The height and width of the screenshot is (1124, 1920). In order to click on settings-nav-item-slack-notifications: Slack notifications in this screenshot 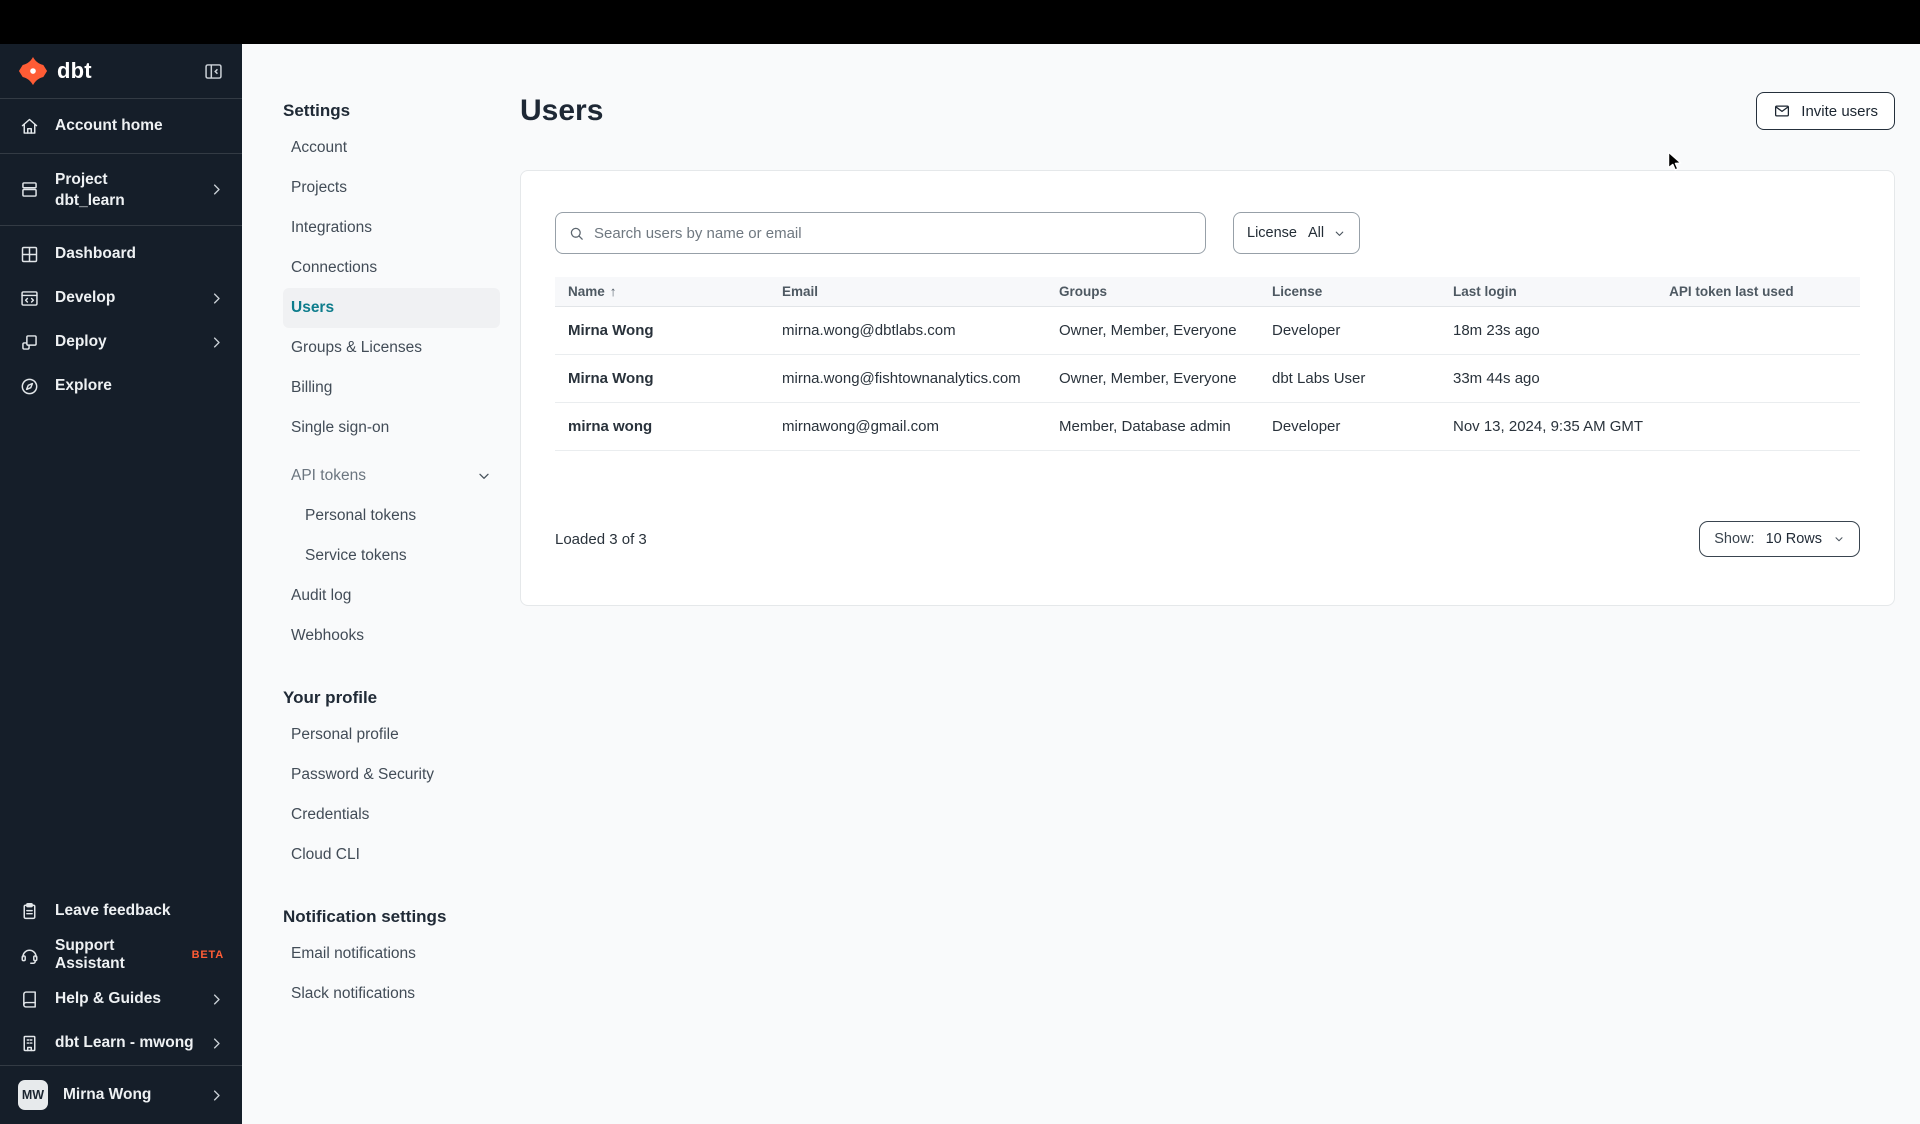, I will do `click(391, 994)`.